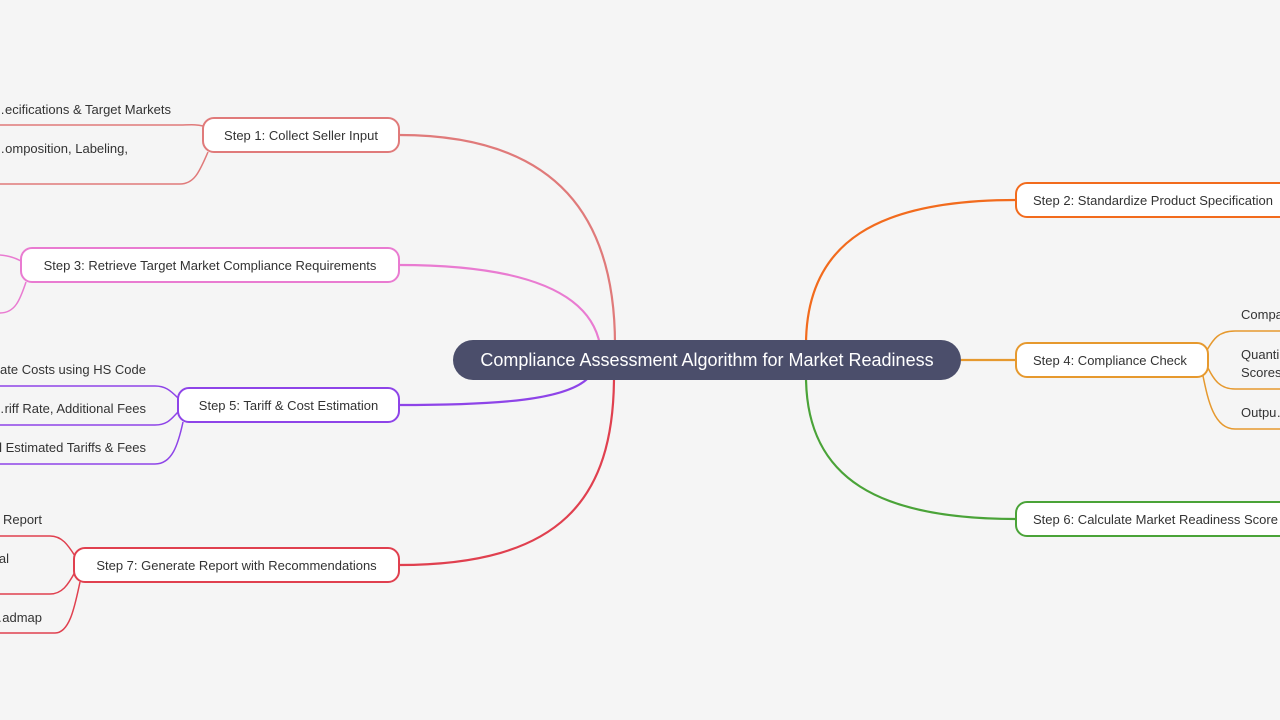 The image size is (1280, 720). I want to click on step4-node: Step 4: Compliance Check, so click(1112, 360).